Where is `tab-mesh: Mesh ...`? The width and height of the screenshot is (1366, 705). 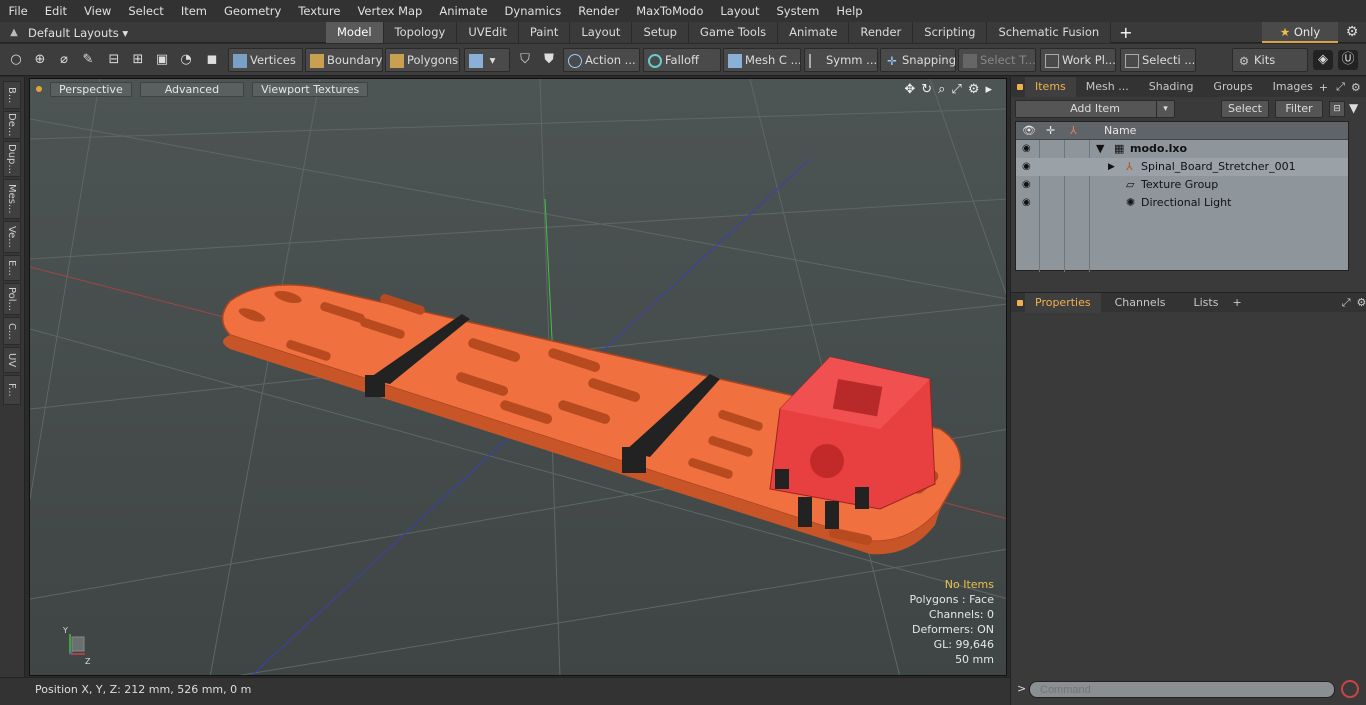
tab-mesh: Mesh ... is located at coordinates (1107, 87).